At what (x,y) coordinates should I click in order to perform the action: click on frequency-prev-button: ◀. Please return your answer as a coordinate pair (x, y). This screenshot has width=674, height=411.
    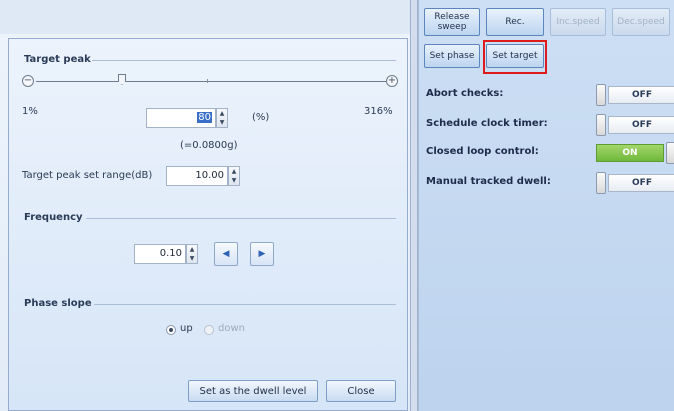
    Looking at the image, I should click on (226, 254).